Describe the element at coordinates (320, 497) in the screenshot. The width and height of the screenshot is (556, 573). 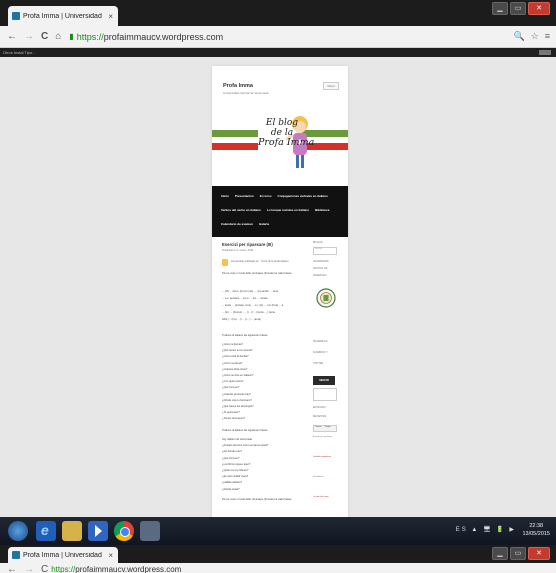
I see `sidebar-recent-item: Le parti del corpo` at that location.